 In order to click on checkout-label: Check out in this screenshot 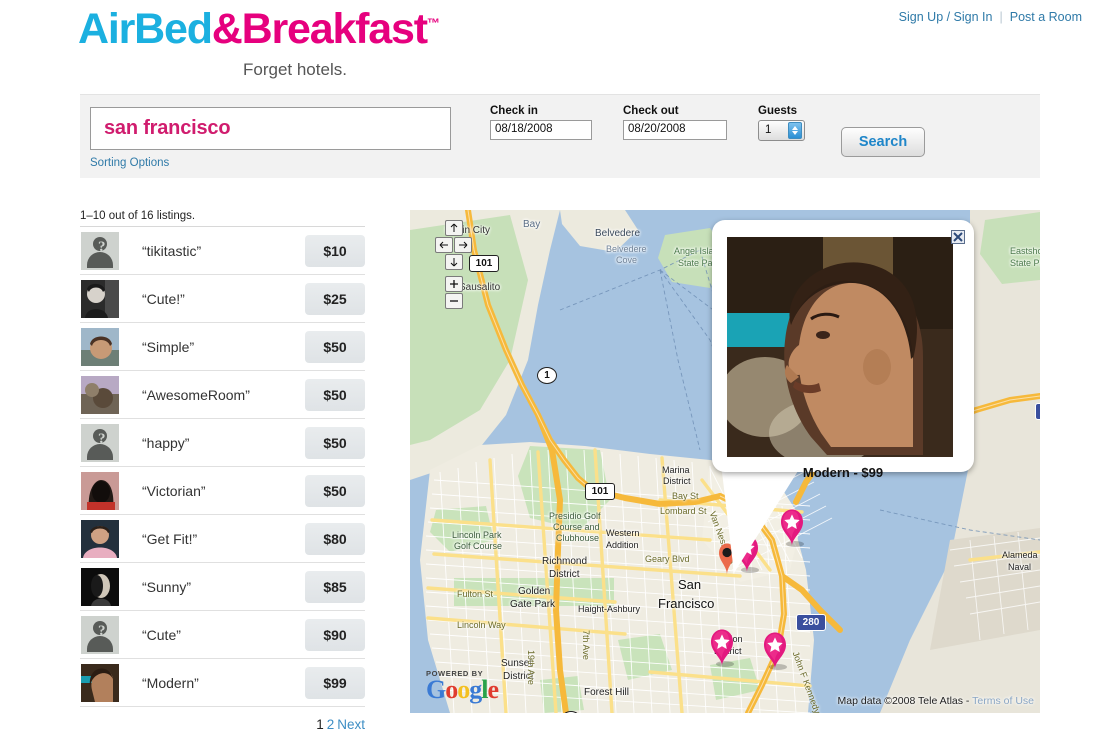, I will do `click(651, 111)`.